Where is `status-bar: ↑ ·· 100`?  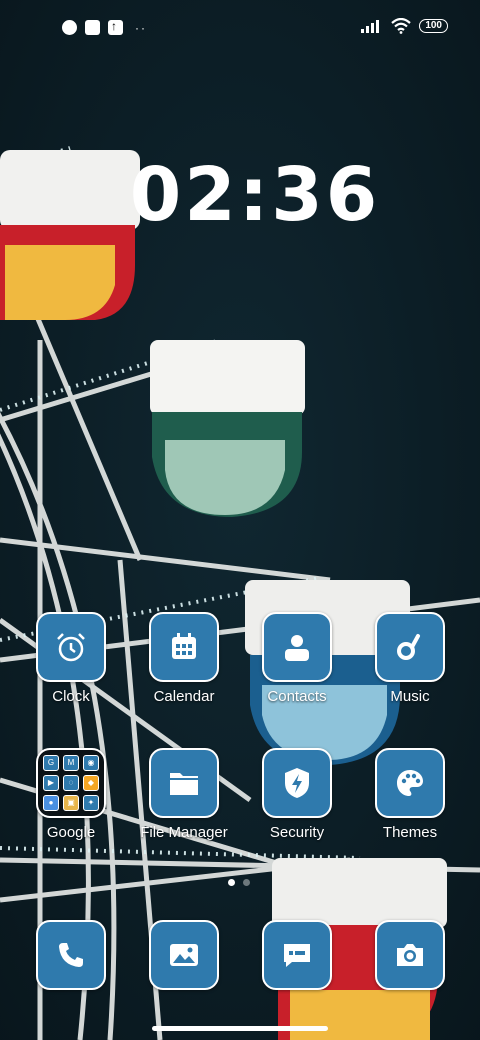 status-bar: ↑ ·· 100 is located at coordinates (240, 28).